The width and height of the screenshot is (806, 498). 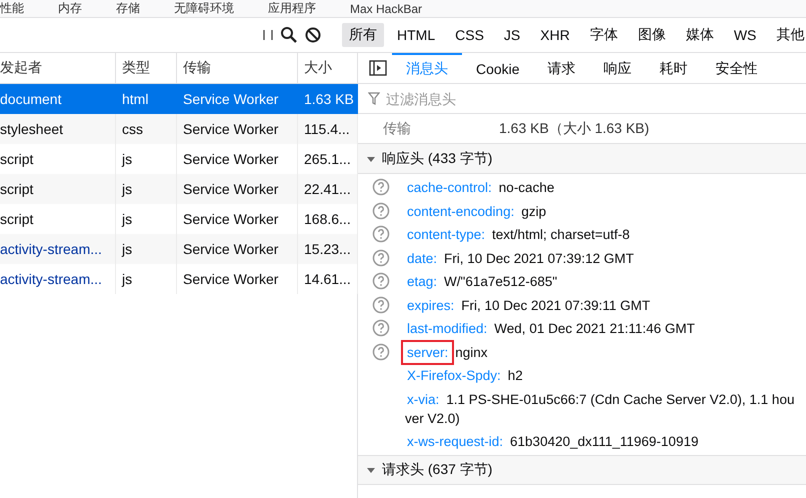 What do you see at coordinates (397, 129) in the screenshot?
I see `transfer-label: 传输` at bounding box center [397, 129].